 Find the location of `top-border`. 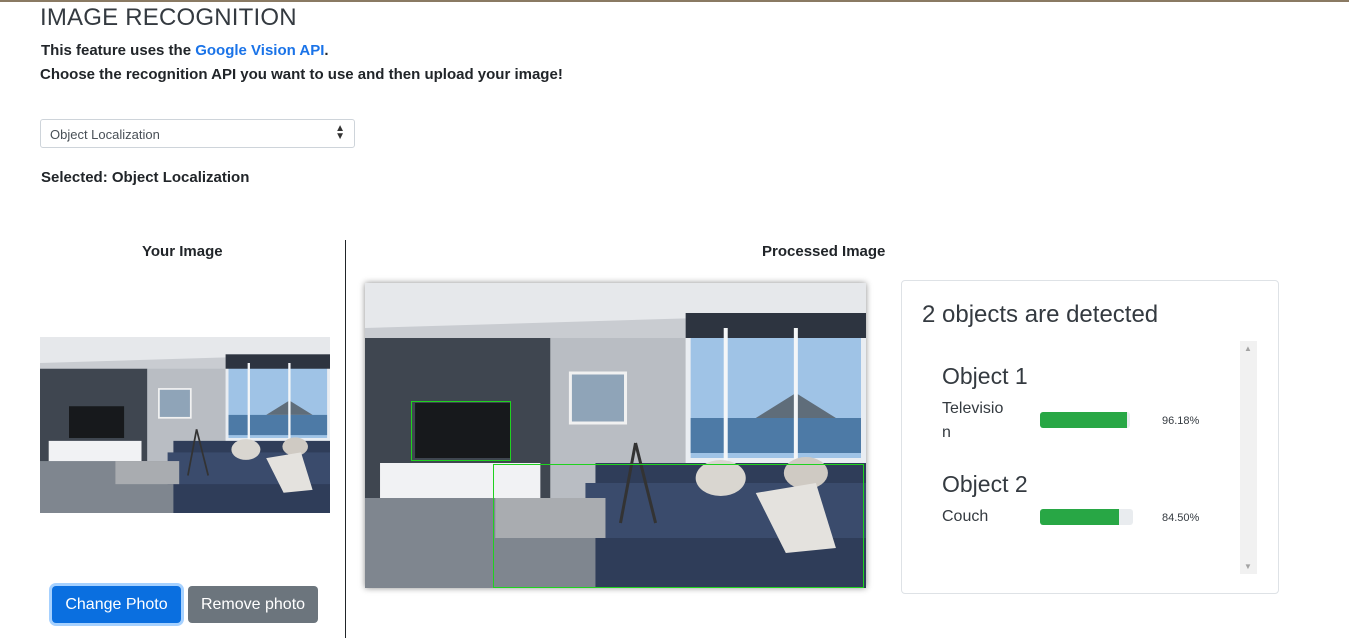

top-border is located at coordinates (674, 1).